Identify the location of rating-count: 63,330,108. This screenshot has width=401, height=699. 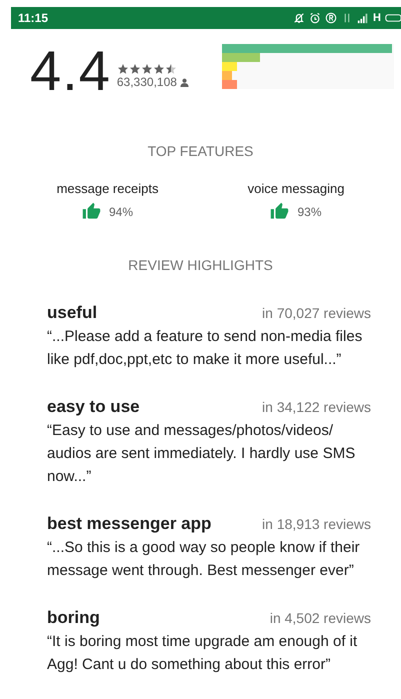
(146, 82).